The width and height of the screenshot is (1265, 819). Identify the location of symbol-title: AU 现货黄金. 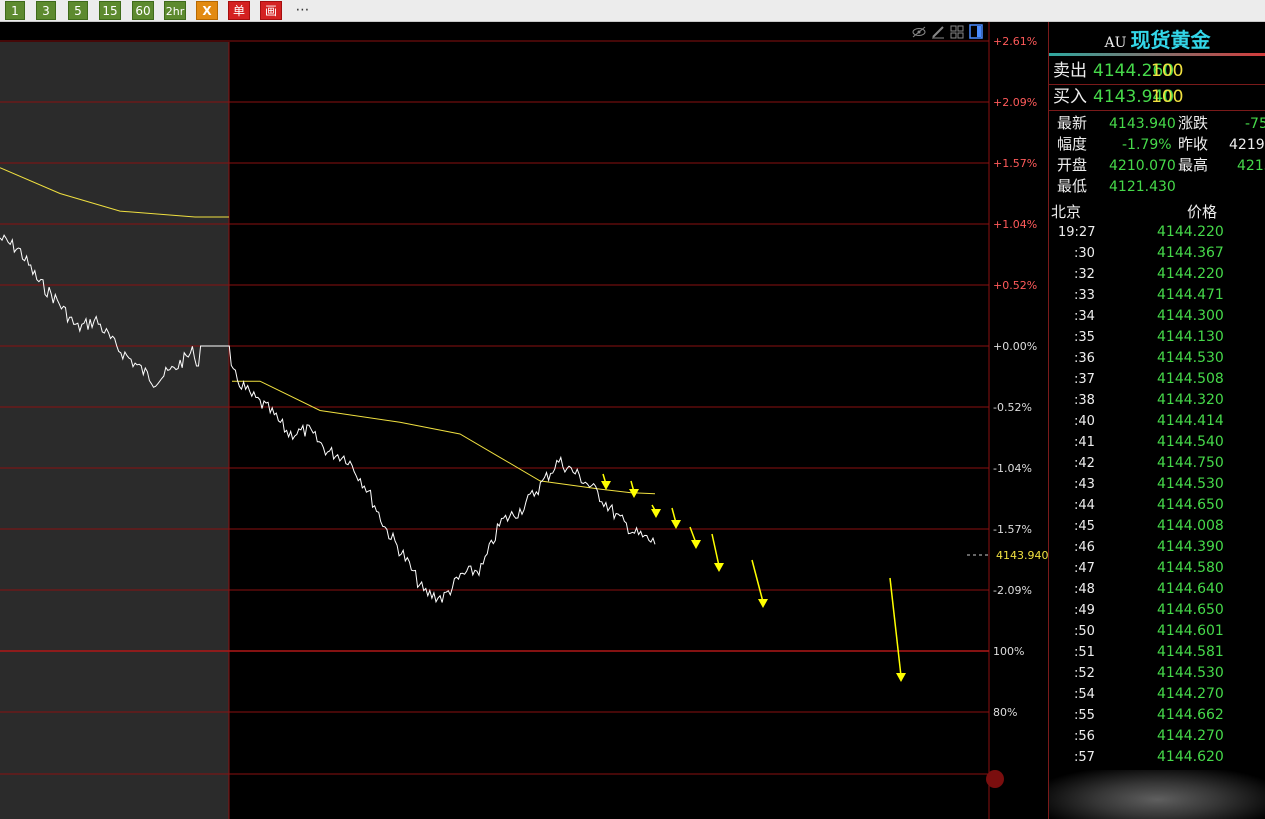
(1157, 39).